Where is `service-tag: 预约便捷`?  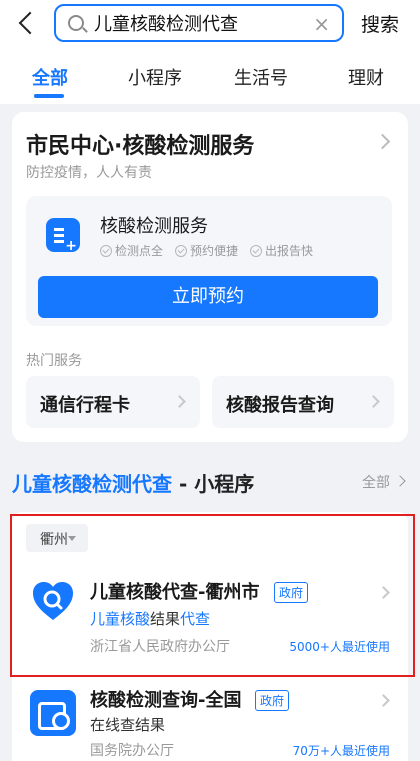
service-tag: 预约便捷 is located at coordinates (206, 250).